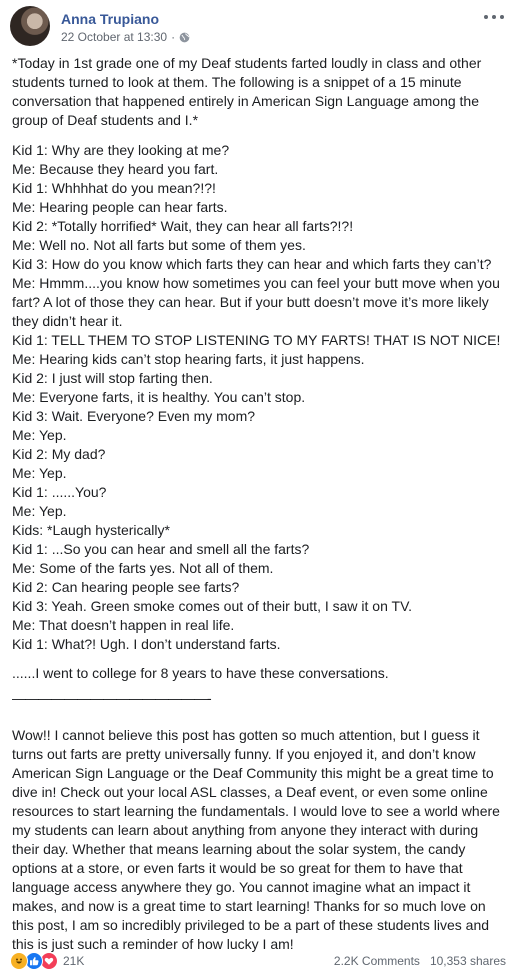  What do you see at coordinates (91, 530) in the screenshot?
I see `dialogue-line: Kids: *Laugh hysterically*` at bounding box center [91, 530].